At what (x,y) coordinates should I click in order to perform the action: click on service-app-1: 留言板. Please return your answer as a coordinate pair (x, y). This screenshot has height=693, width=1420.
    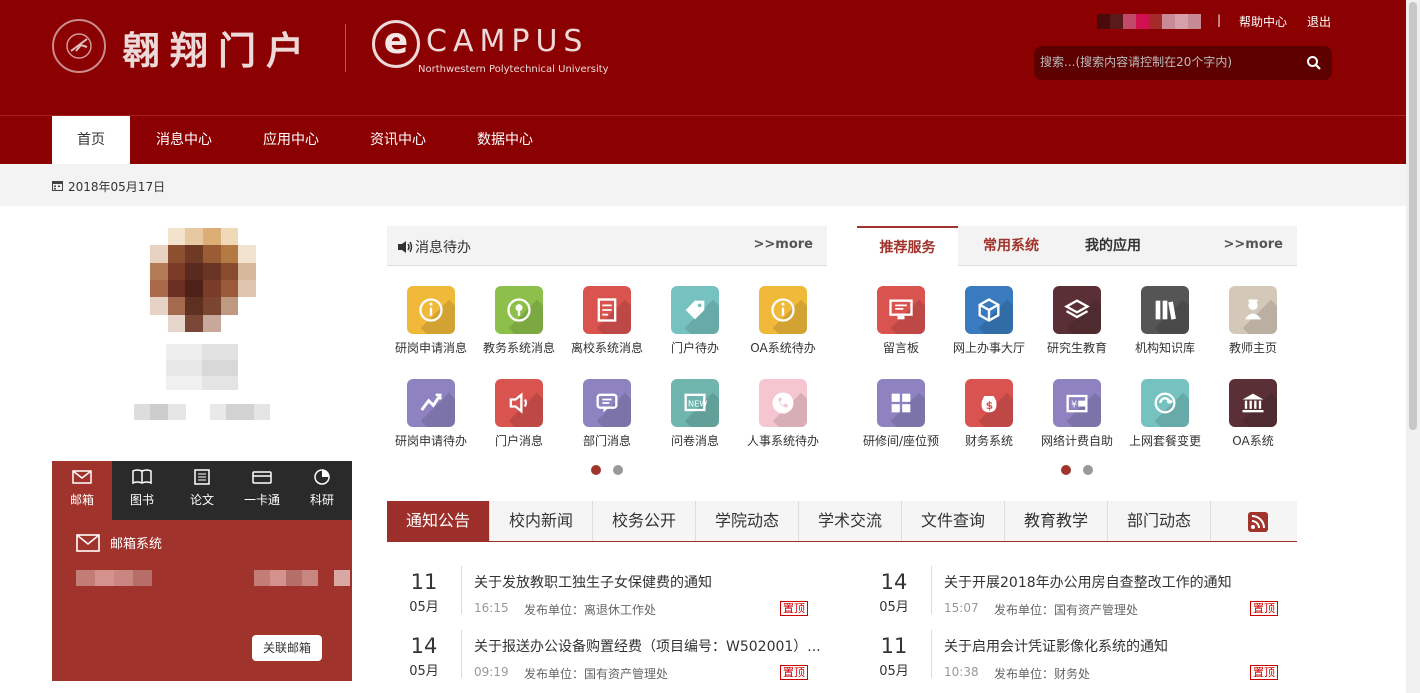
    Looking at the image, I should click on (901, 321).